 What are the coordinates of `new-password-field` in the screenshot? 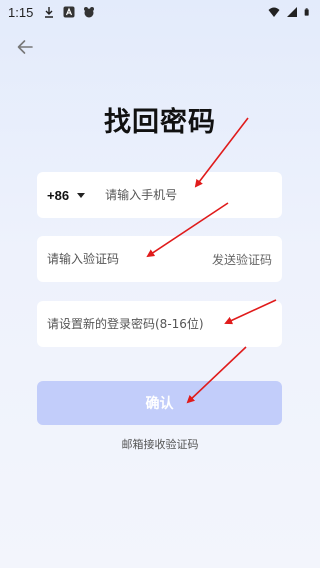 It's located at (159, 324).